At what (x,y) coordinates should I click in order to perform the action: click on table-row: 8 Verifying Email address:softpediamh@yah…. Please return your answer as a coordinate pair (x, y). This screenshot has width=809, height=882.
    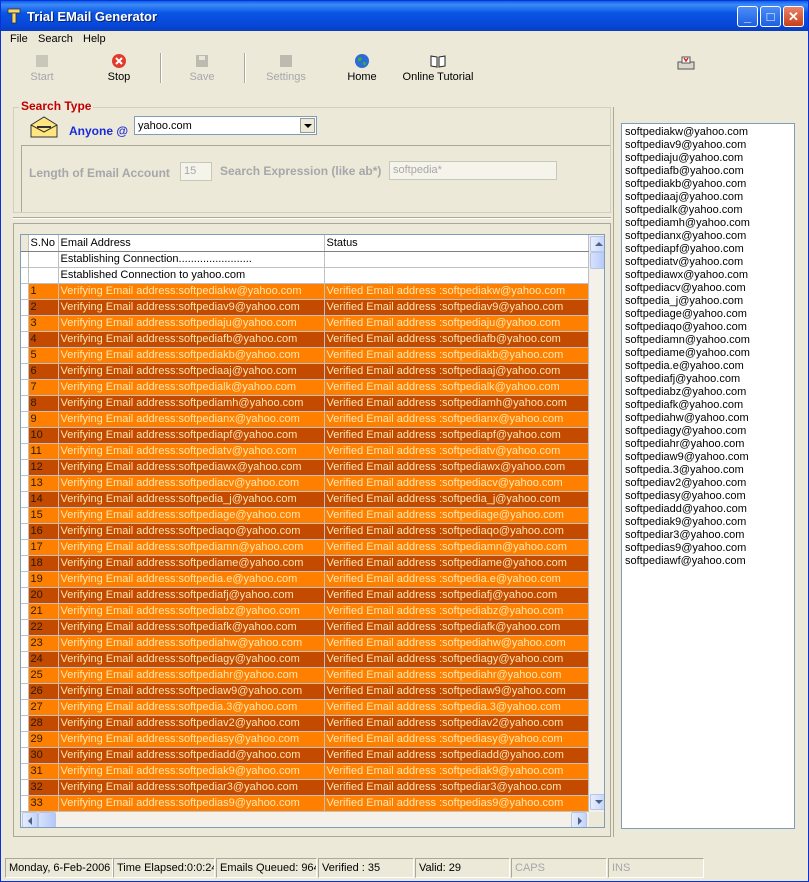
    Looking at the image, I should click on (305, 403).